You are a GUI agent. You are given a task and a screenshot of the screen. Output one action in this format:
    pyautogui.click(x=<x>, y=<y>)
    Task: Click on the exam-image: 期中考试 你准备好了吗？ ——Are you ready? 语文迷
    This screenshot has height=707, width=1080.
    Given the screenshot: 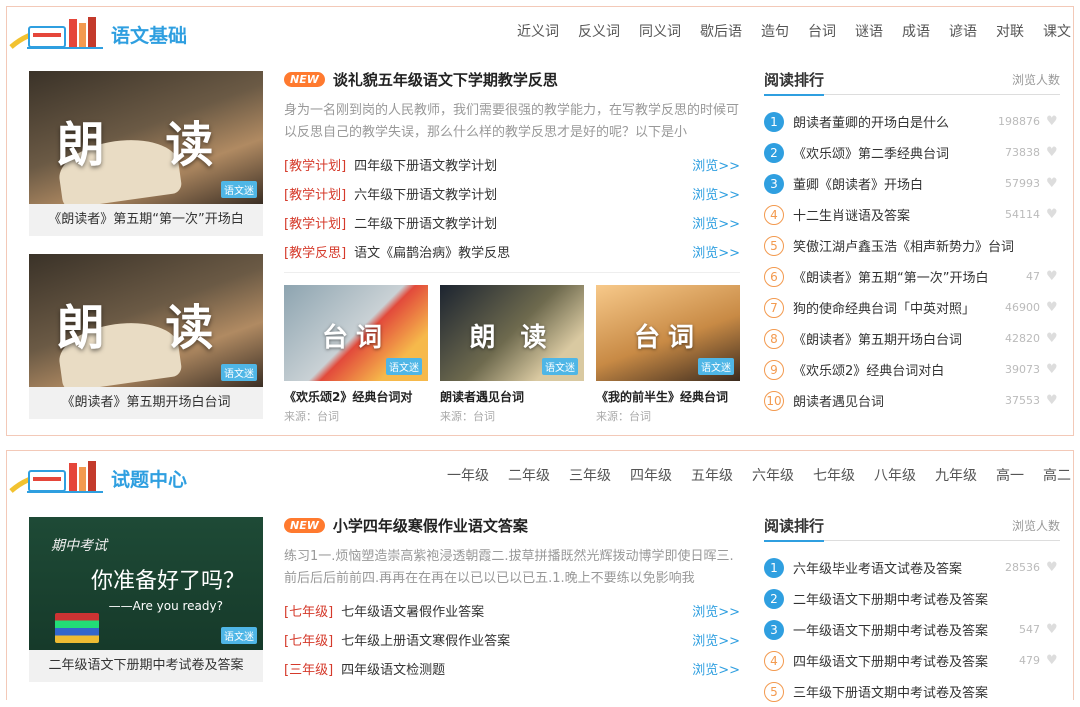 What is the action you would take?
    pyautogui.click(x=146, y=583)
    